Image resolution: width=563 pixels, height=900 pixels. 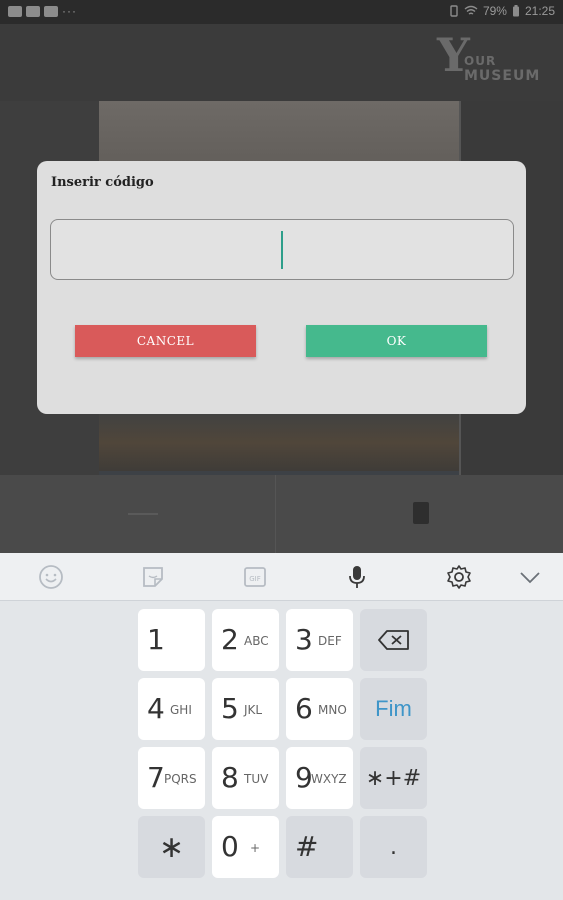 I want to click on key-9: 9 WXYZ, so click(x=319, y=778).